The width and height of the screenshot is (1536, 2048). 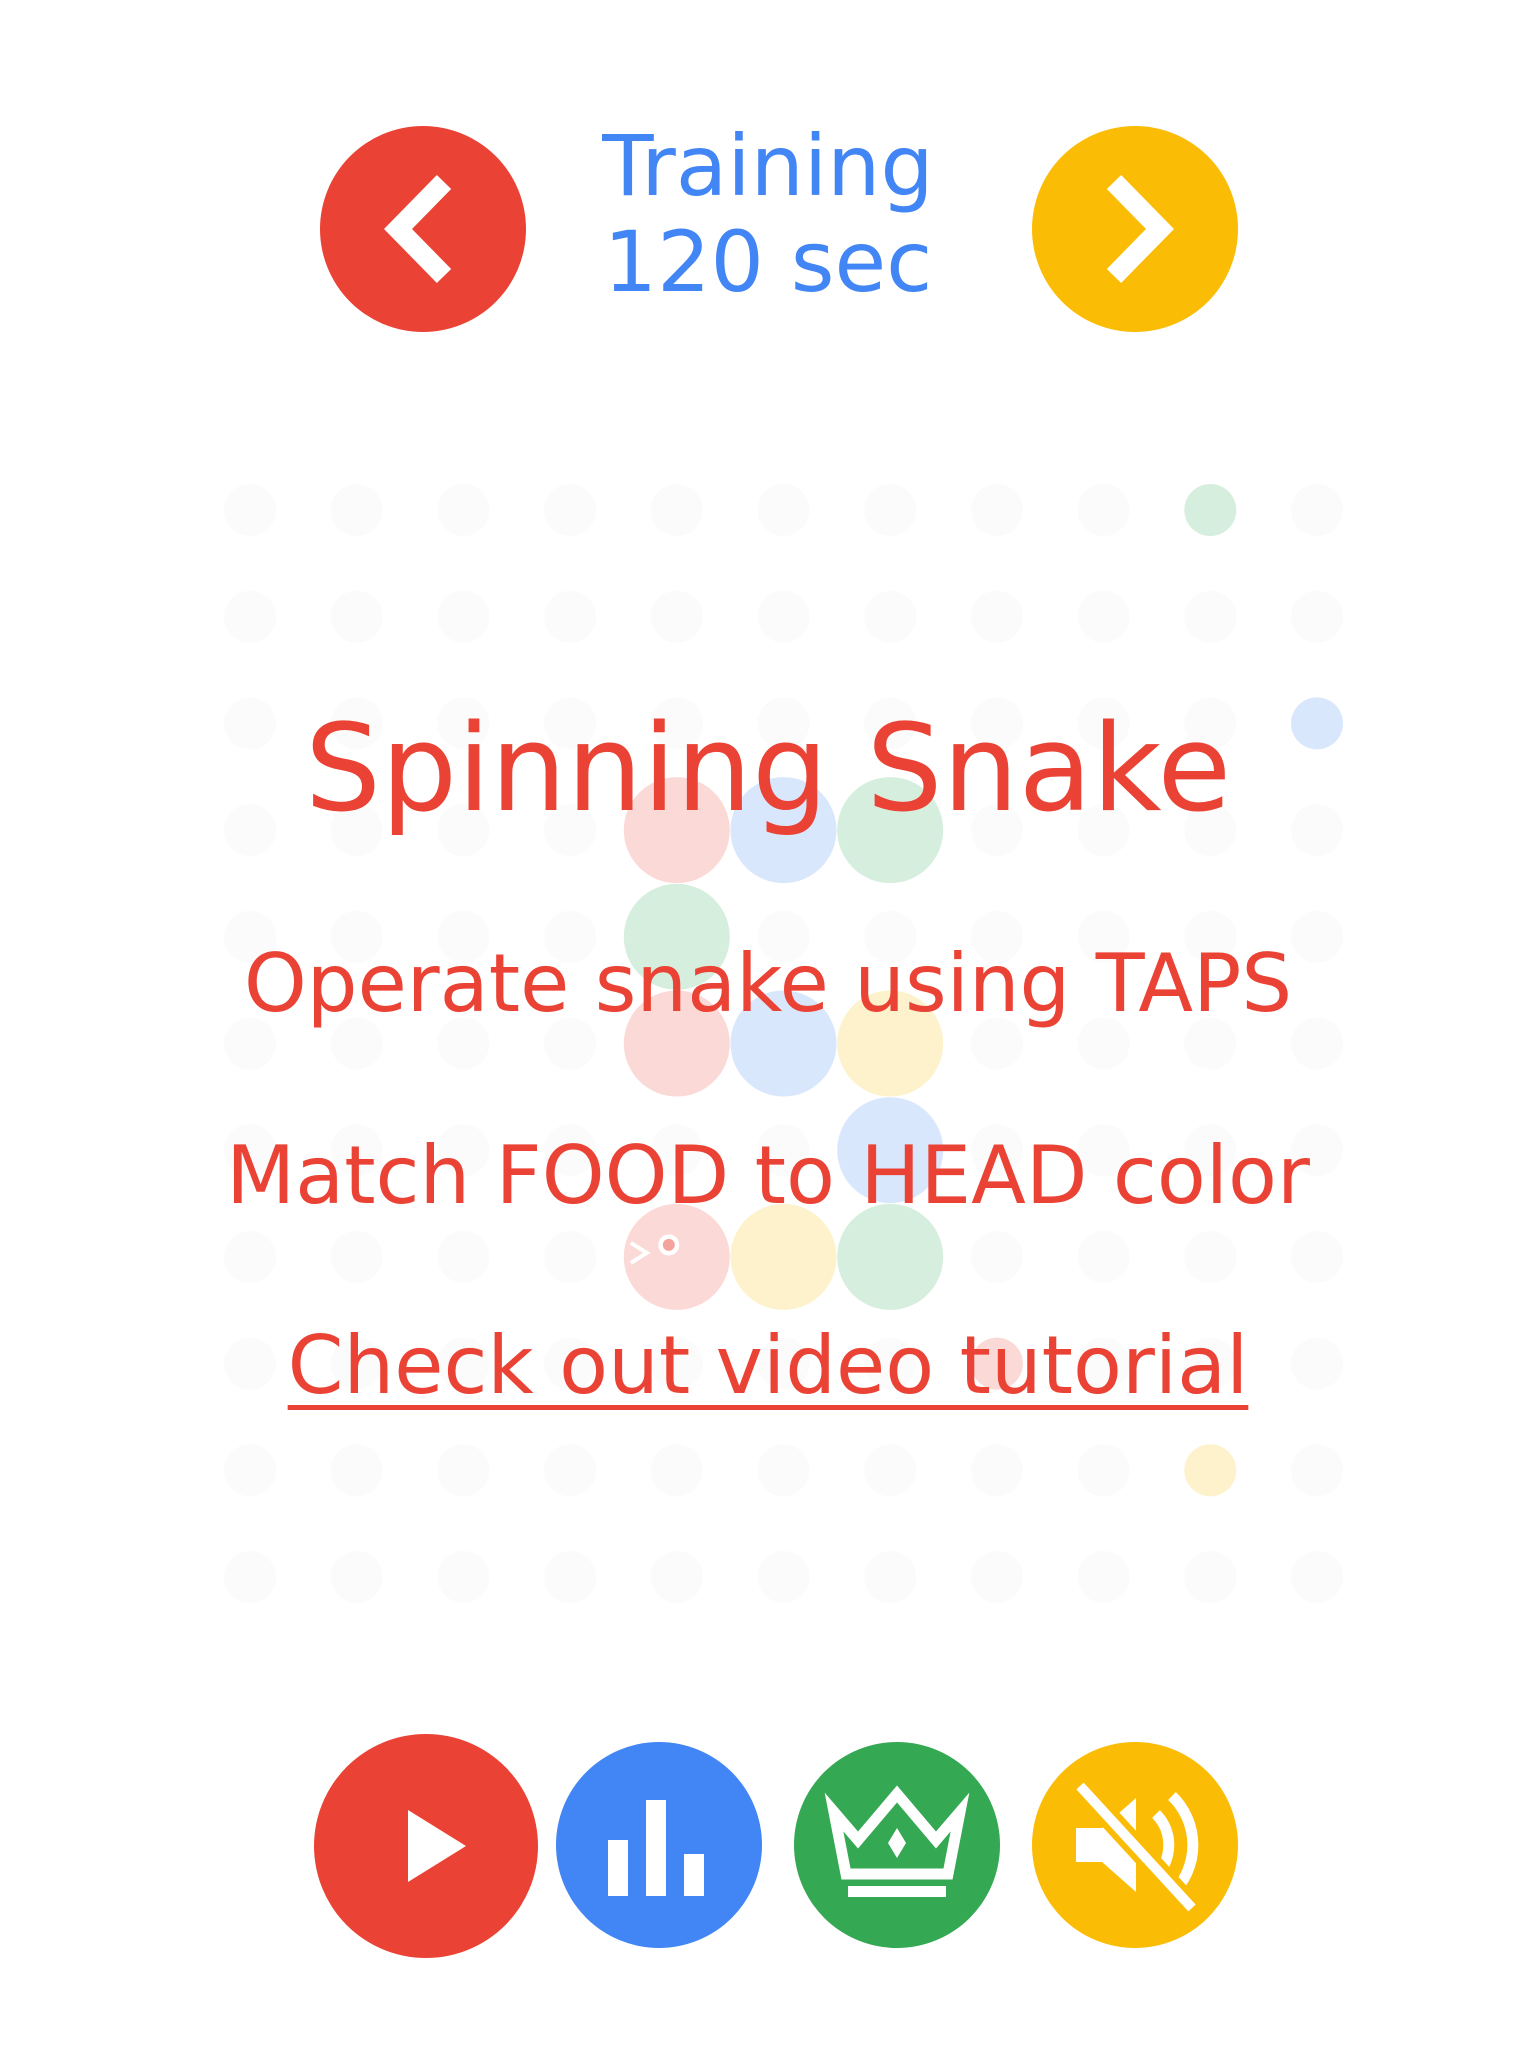 What do you see at coordinates (656, 1848) in the screenshot?
I see `bar-chart-icon` at bounding box center [656, 1848].